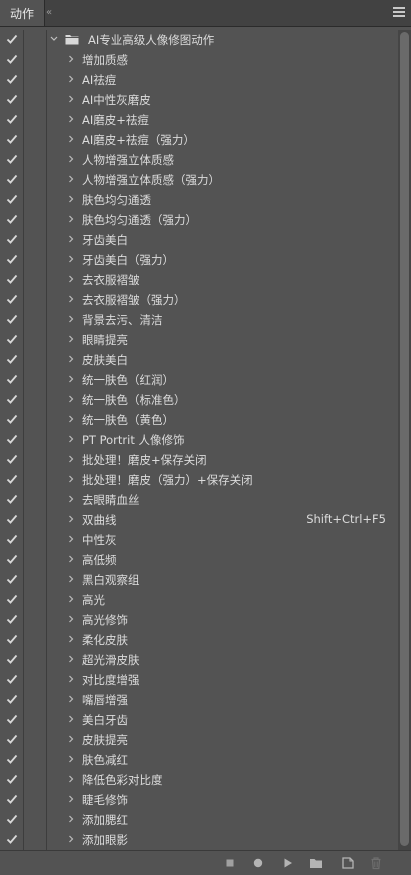 The height and width of the screenshot is (875, 411). What do you see at coordinates (222, 380) in the screenshot?
I see `action-name-cell: 统一肤色（红润）` at bounding box center [222, 380].